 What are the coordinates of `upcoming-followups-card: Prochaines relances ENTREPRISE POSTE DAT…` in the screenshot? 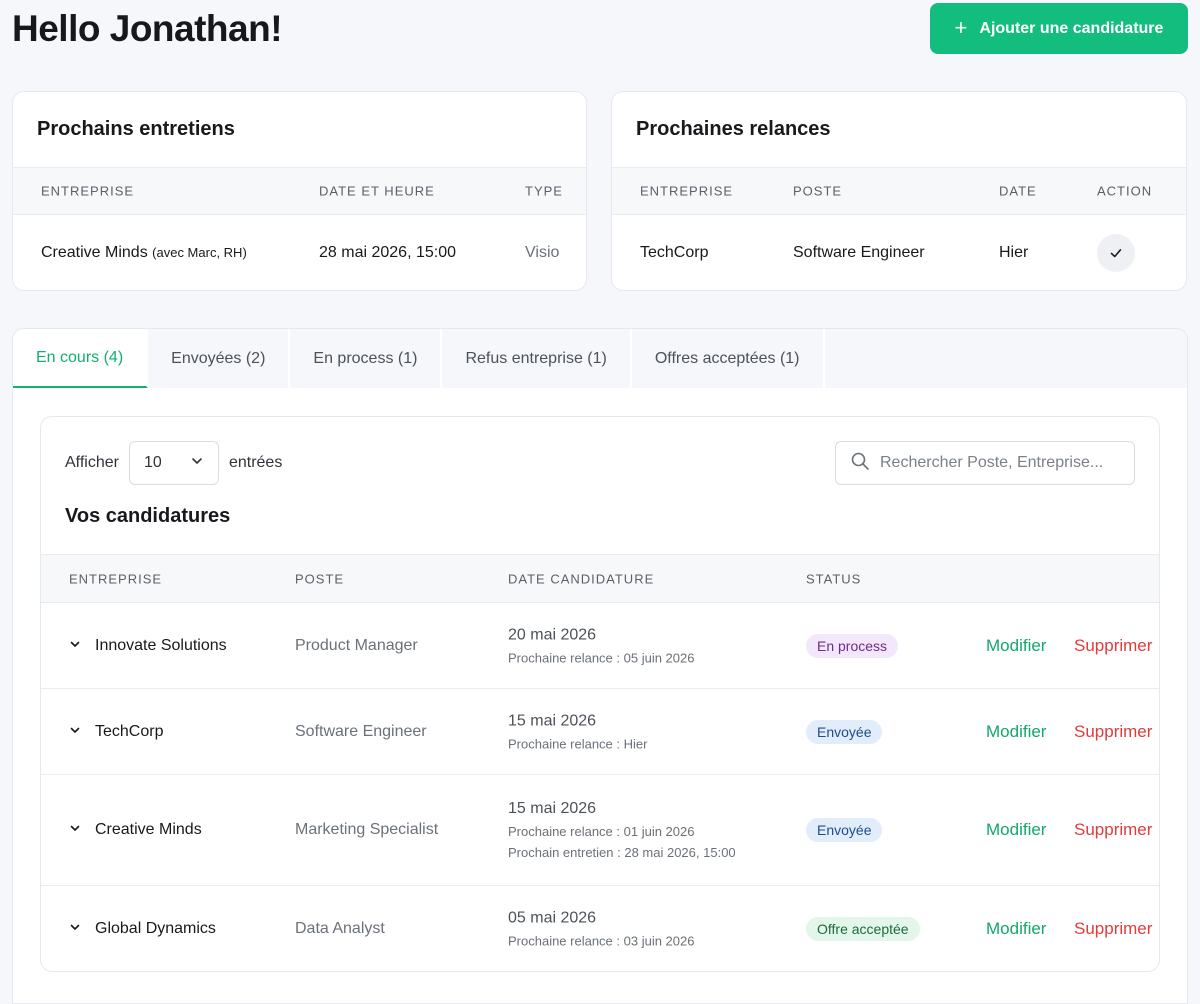 It's located at (899, 191).